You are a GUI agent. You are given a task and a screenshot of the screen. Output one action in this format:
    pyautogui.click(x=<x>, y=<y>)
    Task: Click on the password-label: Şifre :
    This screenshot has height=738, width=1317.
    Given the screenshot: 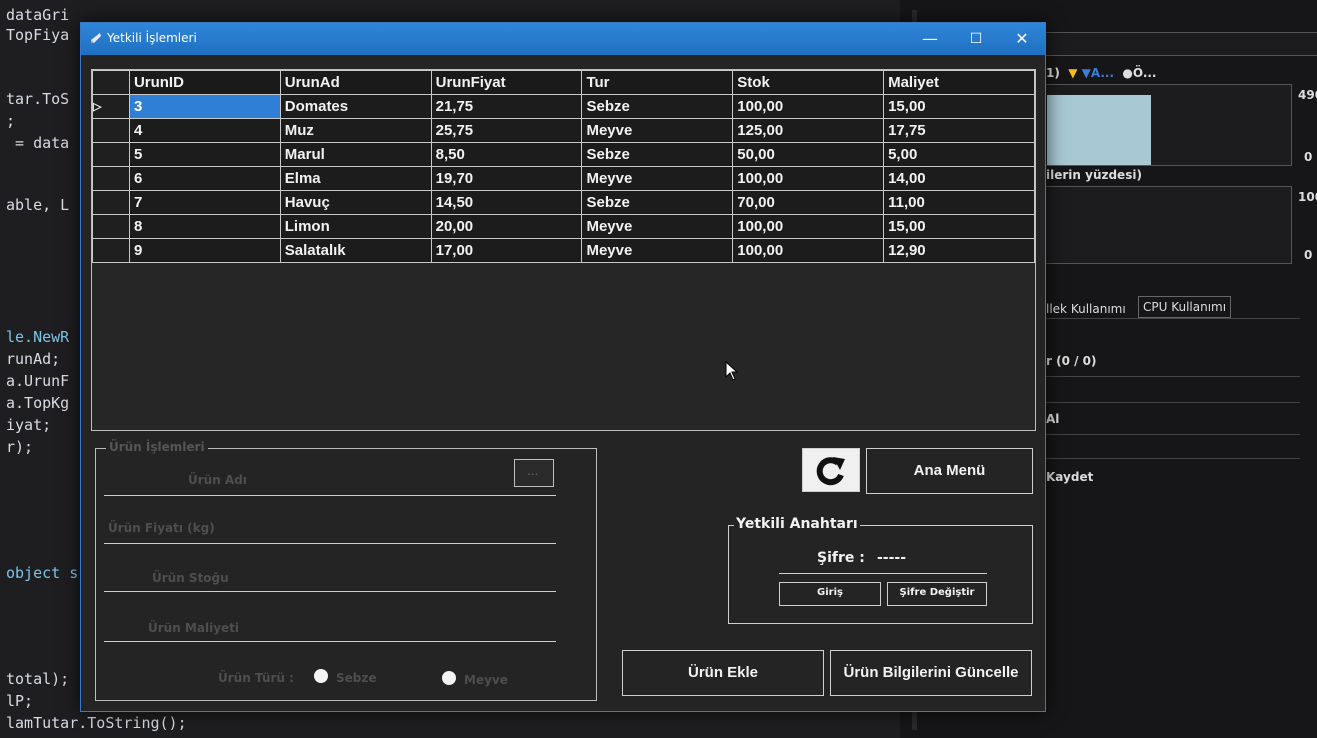 What is the action you would take?
    pyautogui.click(x=841, y=558)
    